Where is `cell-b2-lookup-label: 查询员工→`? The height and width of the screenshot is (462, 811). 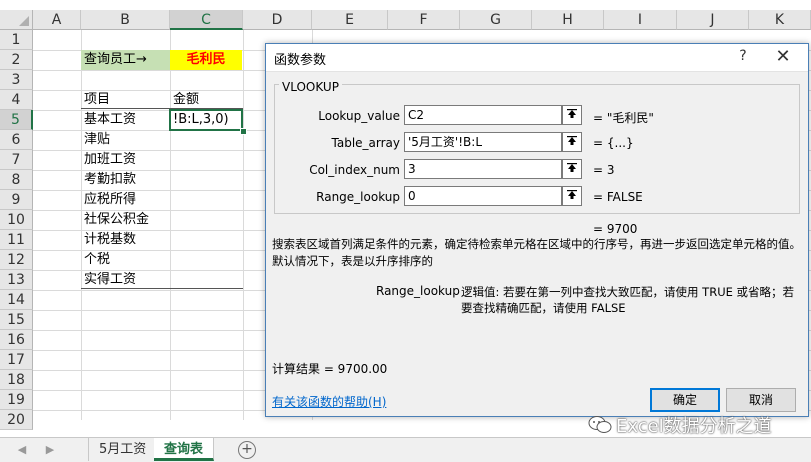
cell-b2-lookup-label: 查询员工→ is located at coordinates (125, 60).